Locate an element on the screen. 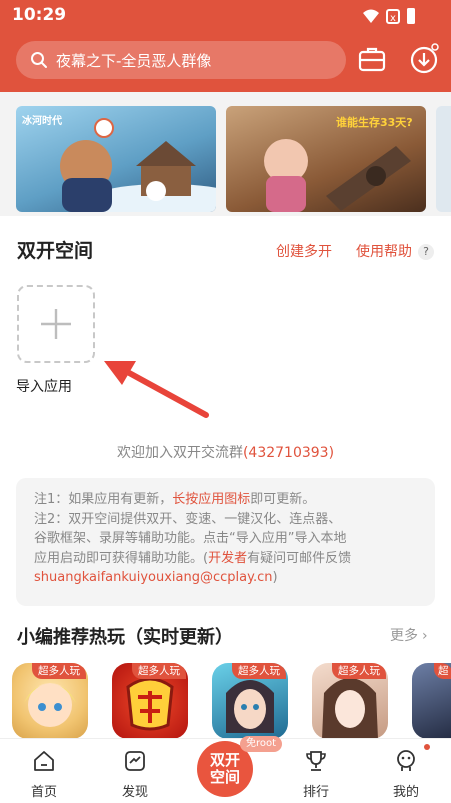  banner-title: 谁能生存33天? is located at coordinates (374, 122).